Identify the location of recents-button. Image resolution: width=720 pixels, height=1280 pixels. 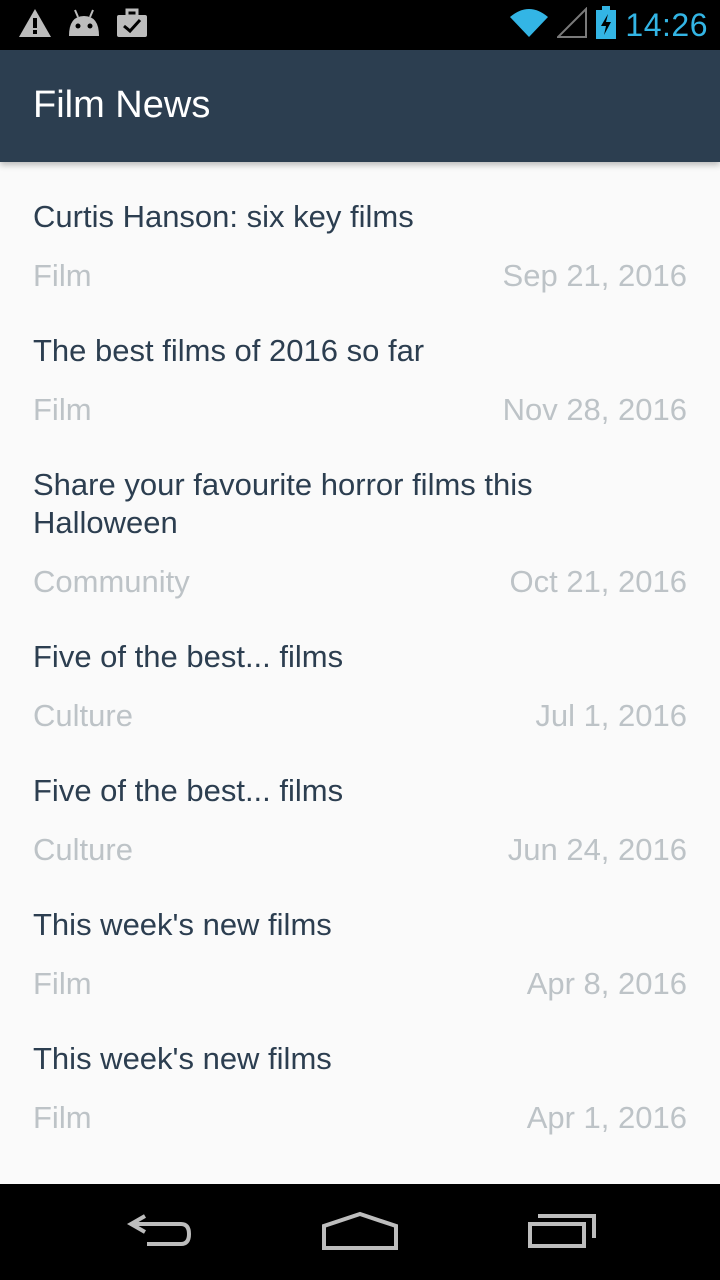
(562, 1232).